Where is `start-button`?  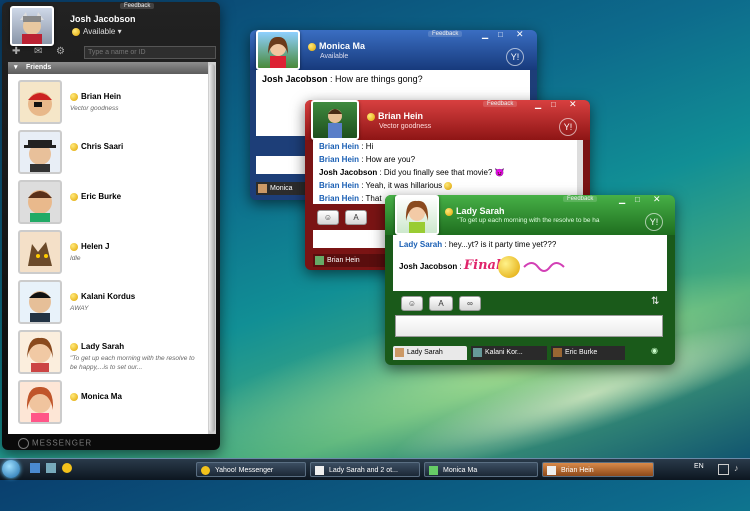 start-button is located at coordinates (11, 469).